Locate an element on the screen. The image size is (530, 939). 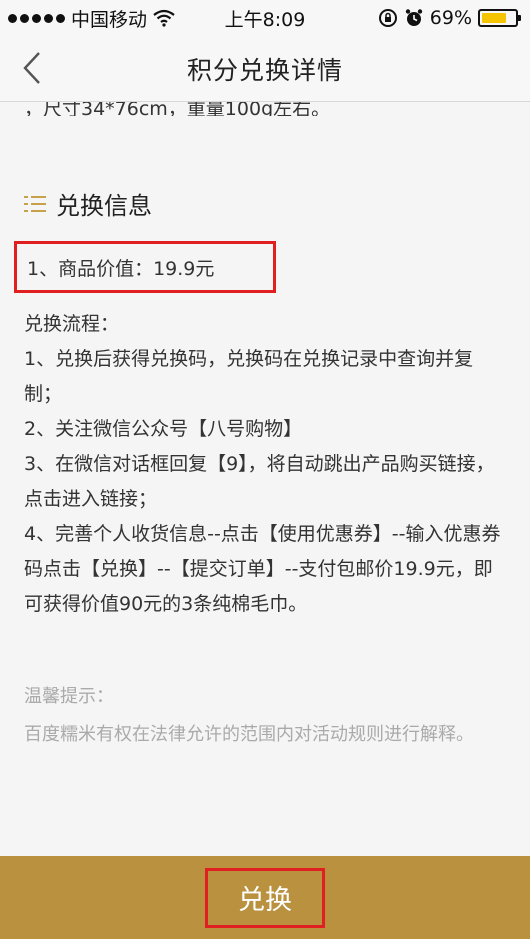
flow-label: 兑换流程： is located at coordinates (72, 324).